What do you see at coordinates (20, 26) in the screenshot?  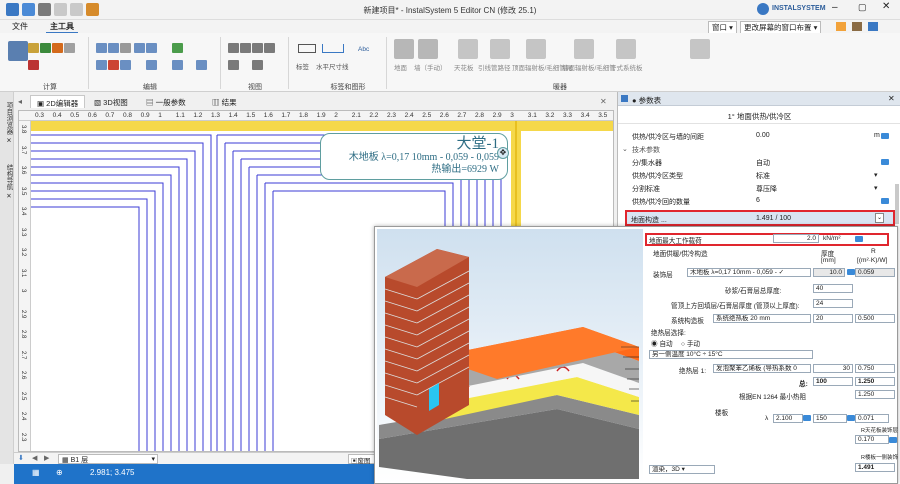 I see `menu-file: 文件` at bounding box center [20, 26].